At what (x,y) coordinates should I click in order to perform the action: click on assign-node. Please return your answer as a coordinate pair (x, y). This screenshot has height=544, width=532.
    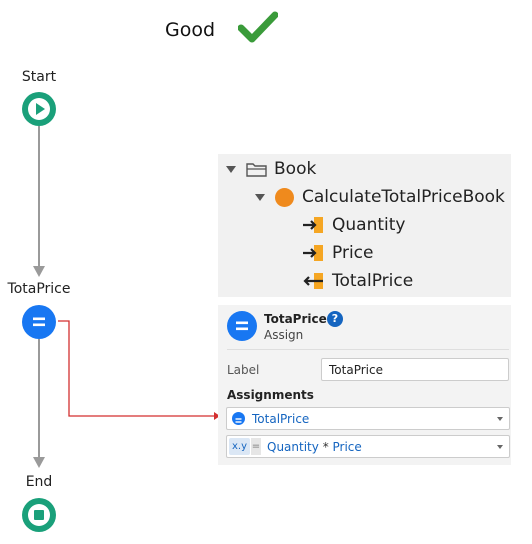
    Looking at the image, I should click on (39, 322).